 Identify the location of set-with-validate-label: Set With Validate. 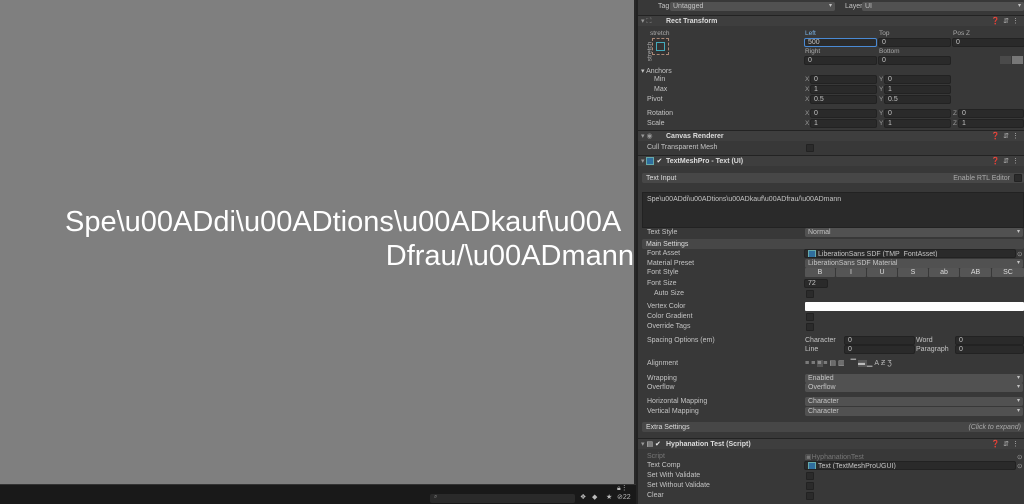
(674, 475).